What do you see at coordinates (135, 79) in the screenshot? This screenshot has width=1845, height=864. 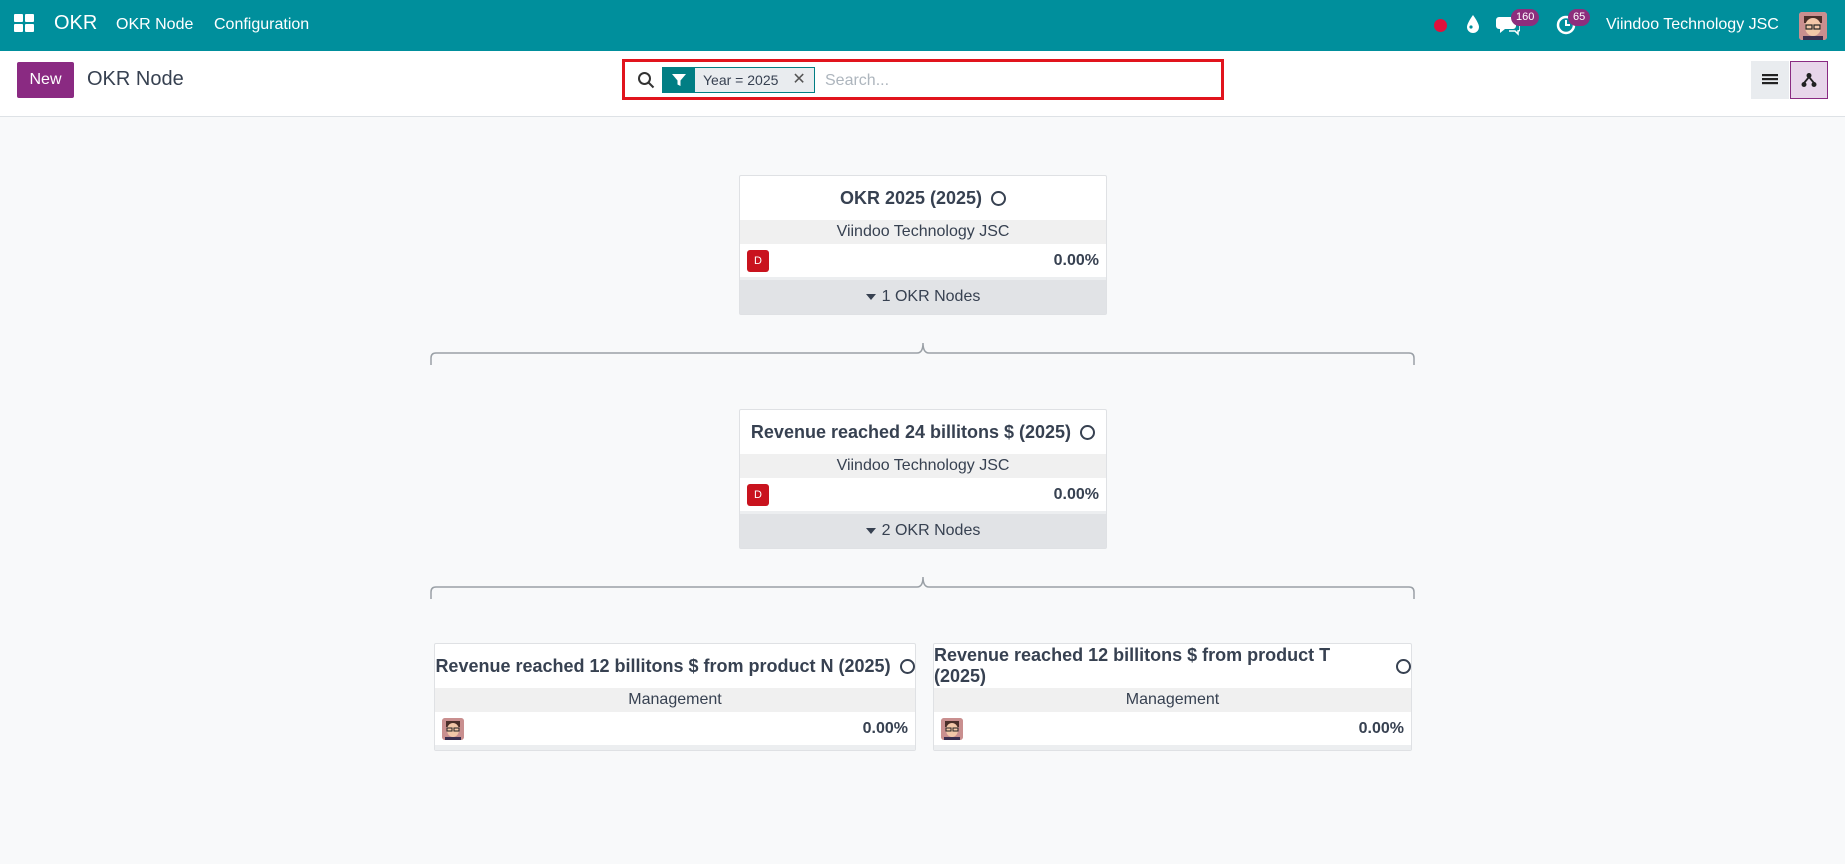 I see `breadcrumb: OKR Node` at bounding box center [135, 79].